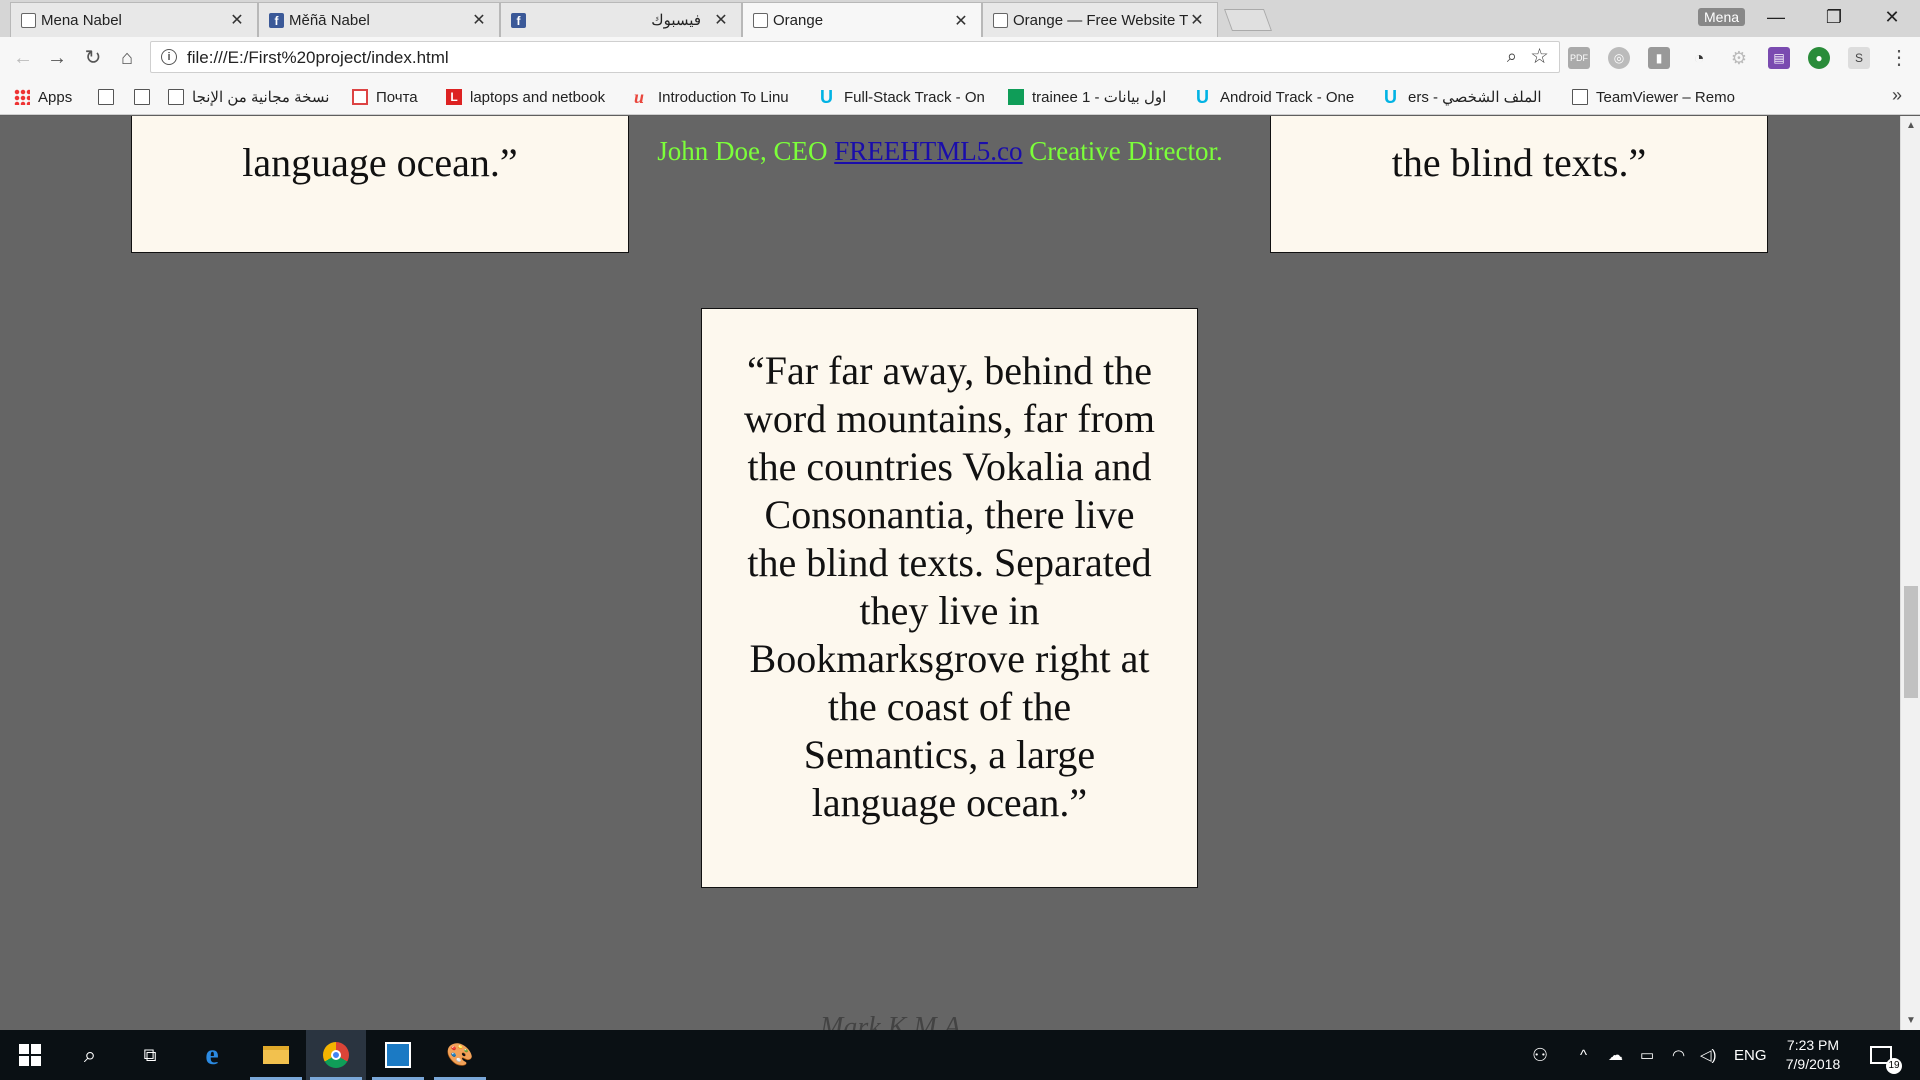 The height and width of the screenshot is (1080, 1920). I want to click on clock-date: 7/9/2018, so click(1813, 1064).